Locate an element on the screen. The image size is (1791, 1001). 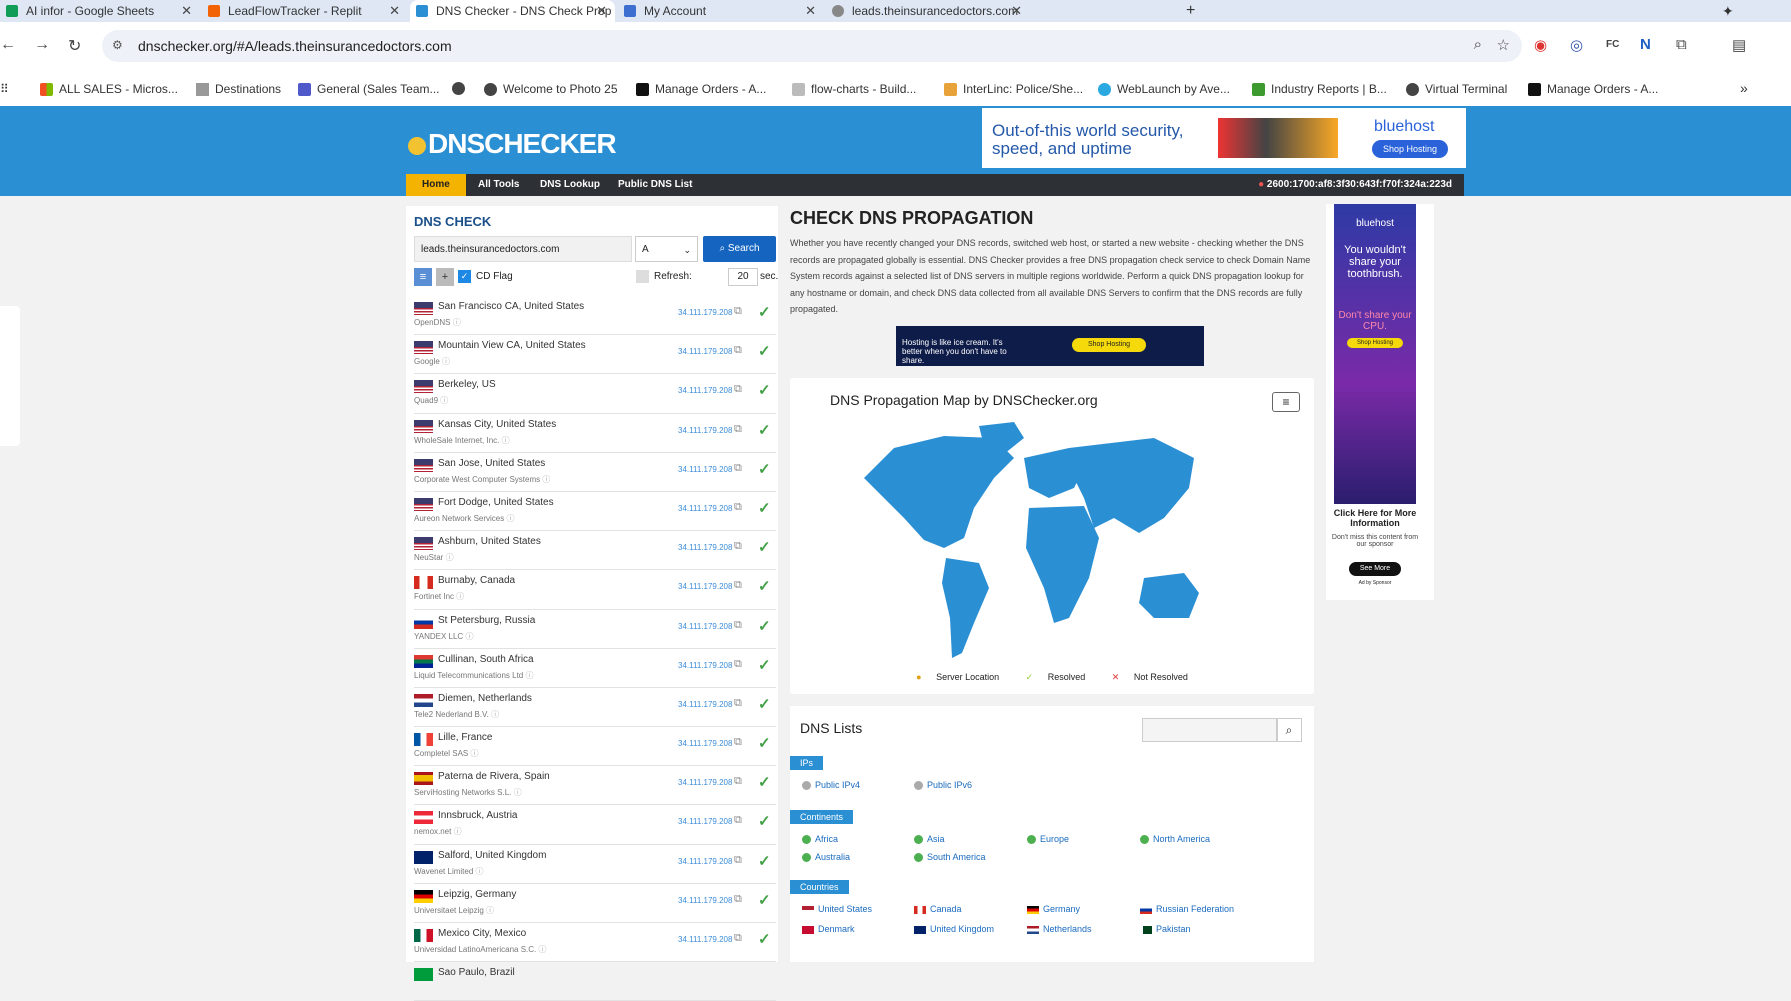
tab-dns-checker: DNS Checker - DNS Check Prop ✕ is located at coordinates (512, 11).